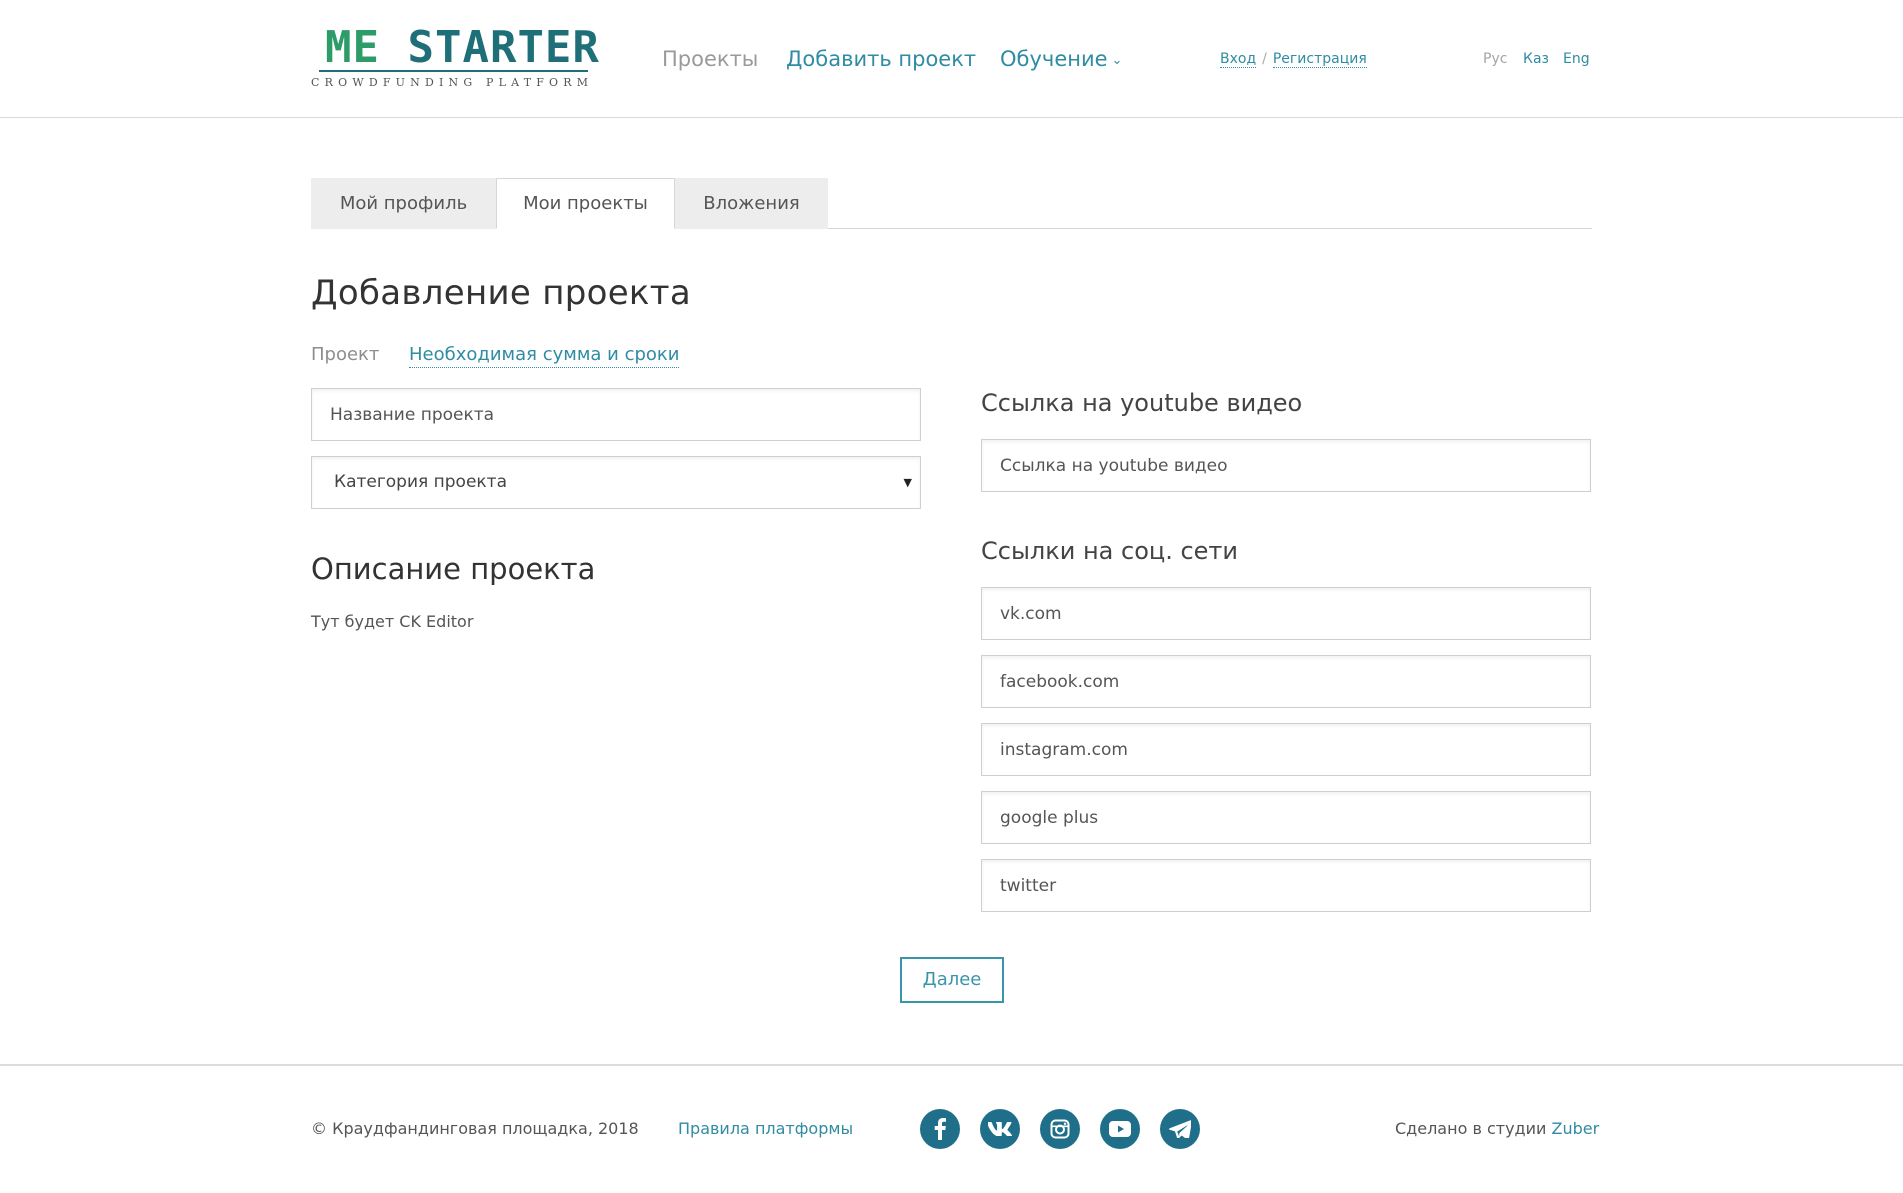 The width and height of the screenshot is (1903, 1193). Describe the element at coordinates (751, 203) in the screenshot. I see `tab-investments: Вложения` at that location.